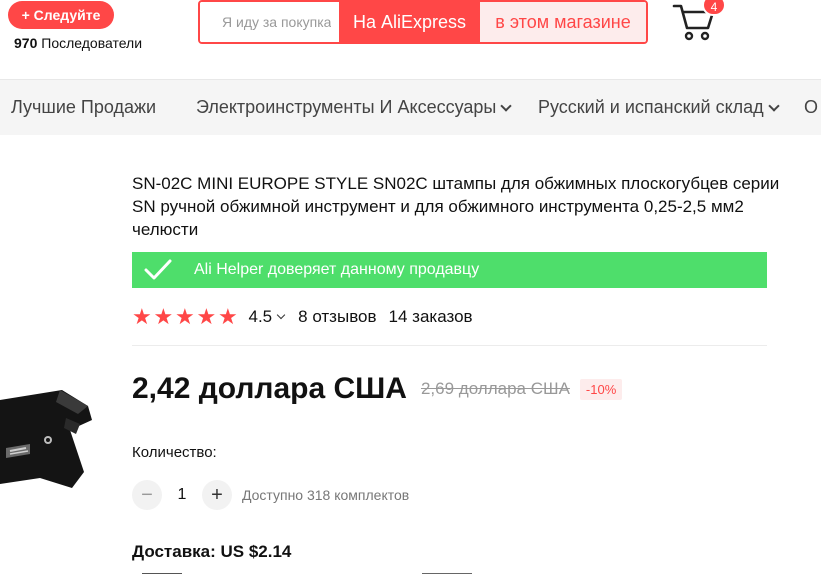  What do you see at coordinates (563, 22) in the screenshot?
I see `search-in-store-button: в этом магазине` at bounding box center [563, 22].